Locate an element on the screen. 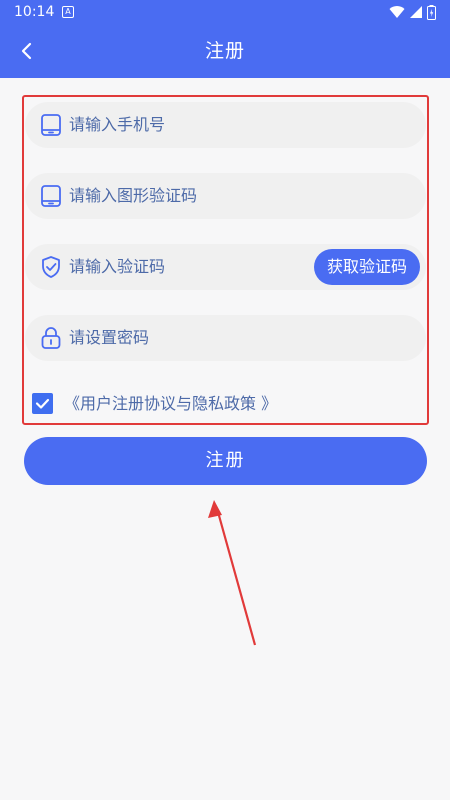 The image size is (450, 800). page-title: 注册 is located at coordinates (224, 51).